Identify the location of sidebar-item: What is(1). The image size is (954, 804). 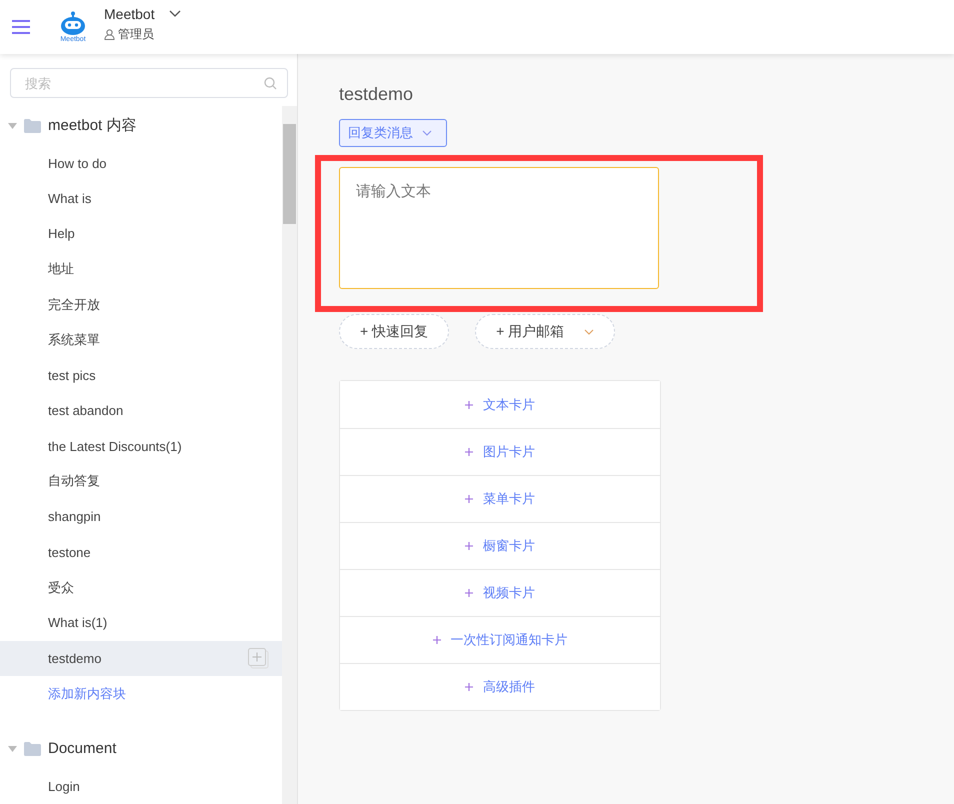
(141, 623).